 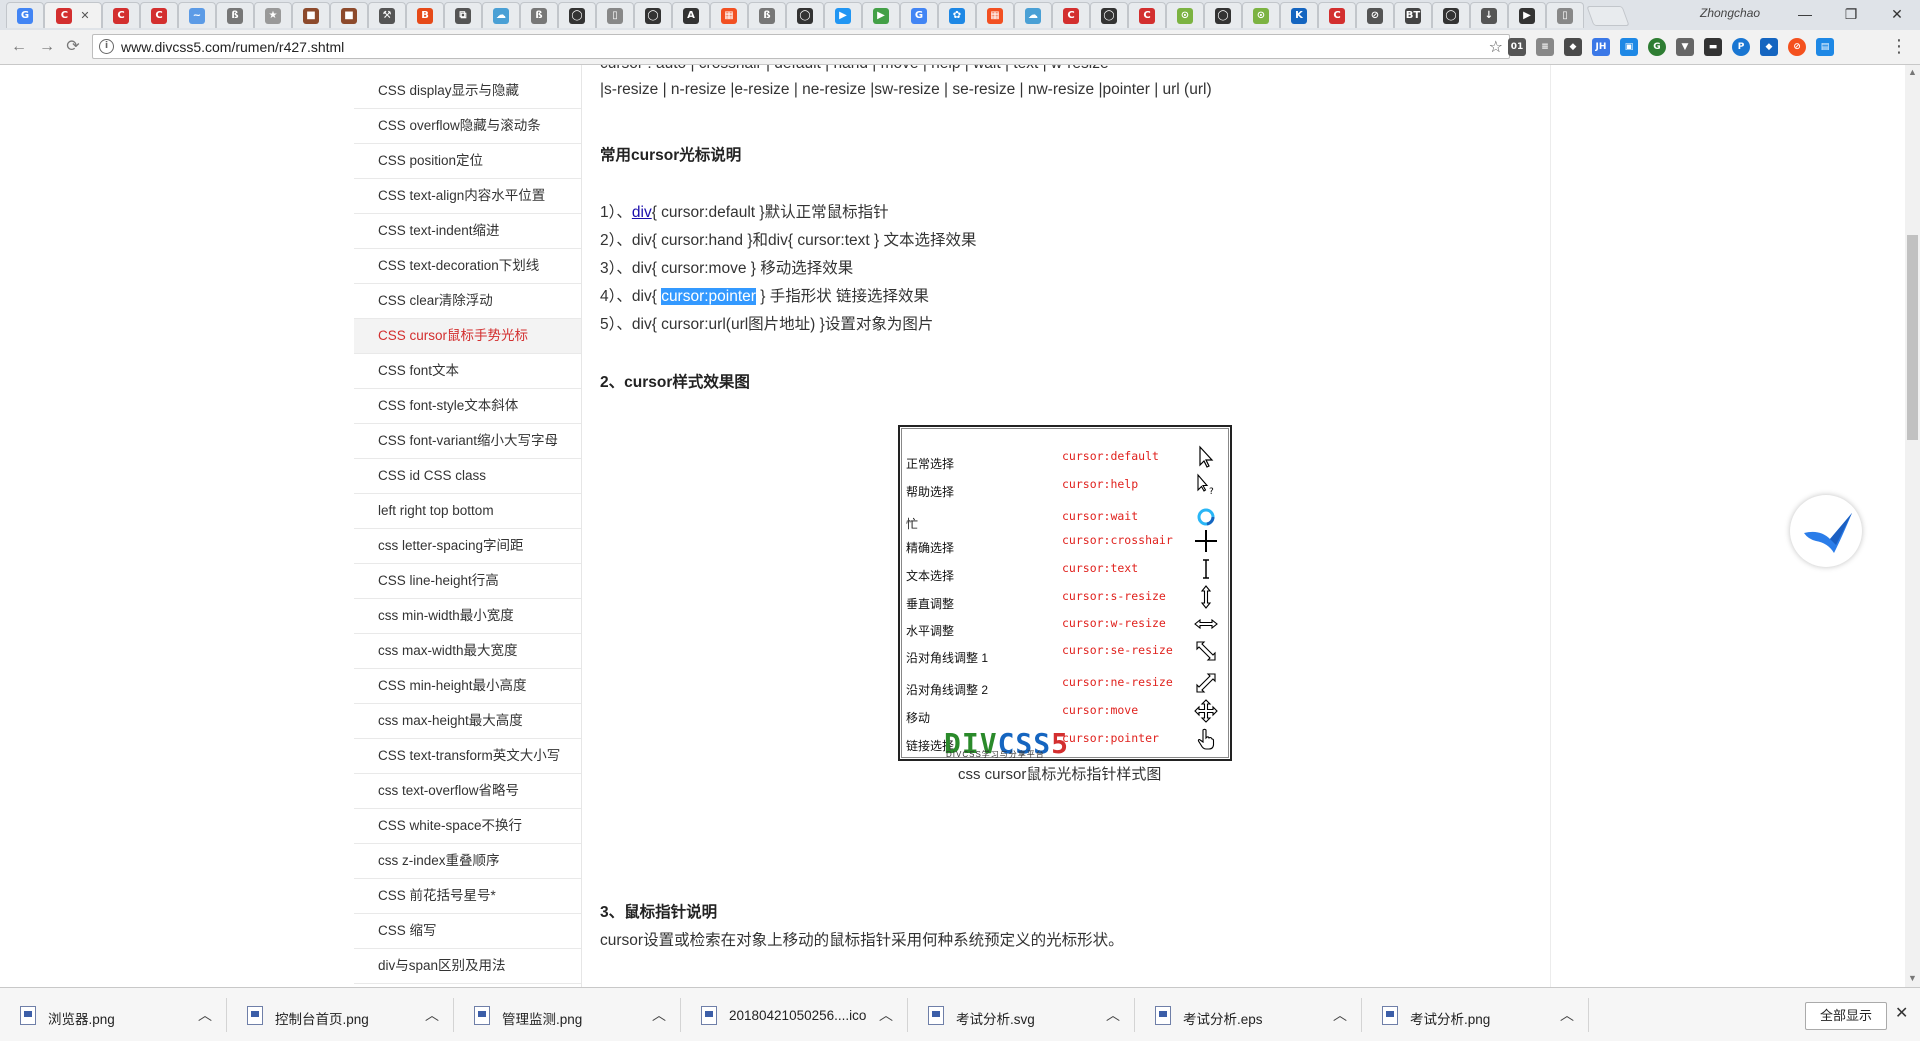 What do you see at coordinates (1899, 46) in the screenshot?
I see `menu-kebab-icon: ⋮` at bounding box center [1899, 46].